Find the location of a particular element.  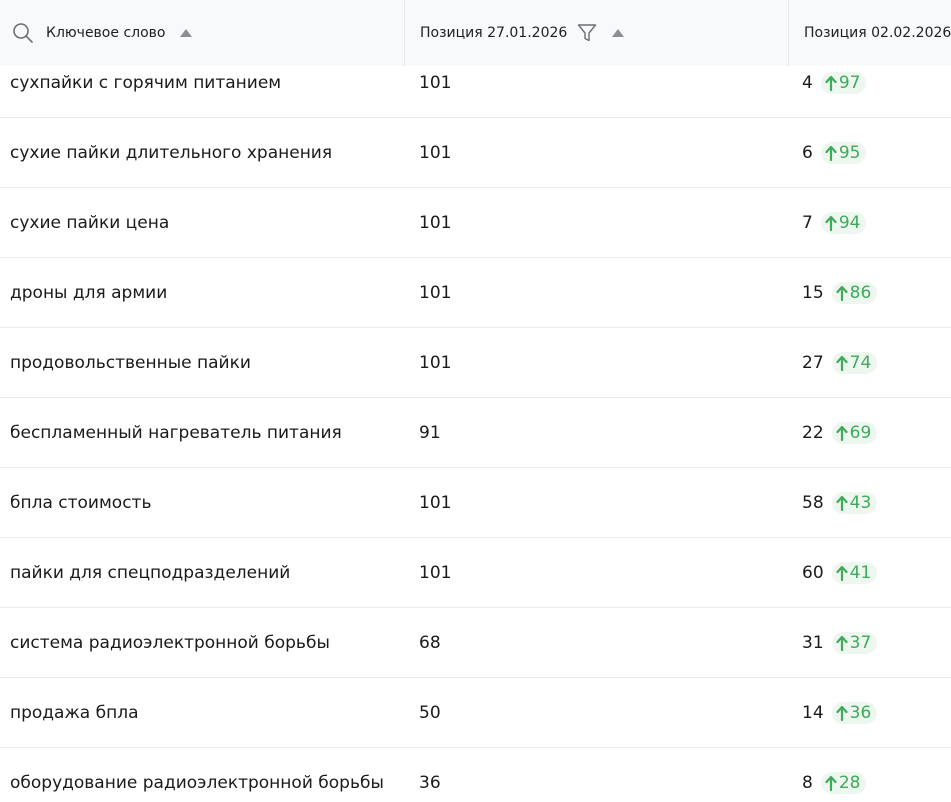

position-change-badge: 94 is located at coordinates (843, 222).